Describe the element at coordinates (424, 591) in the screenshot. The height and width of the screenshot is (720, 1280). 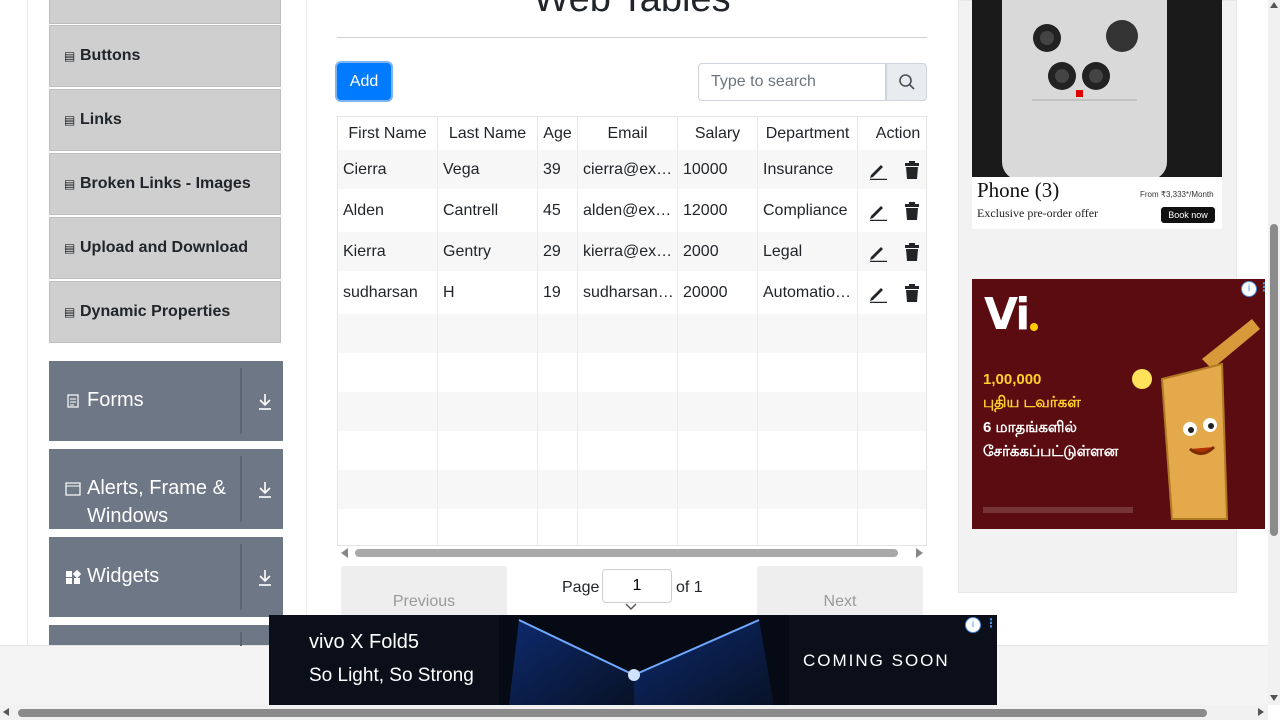
I see `previous-button: Previous` at that location.